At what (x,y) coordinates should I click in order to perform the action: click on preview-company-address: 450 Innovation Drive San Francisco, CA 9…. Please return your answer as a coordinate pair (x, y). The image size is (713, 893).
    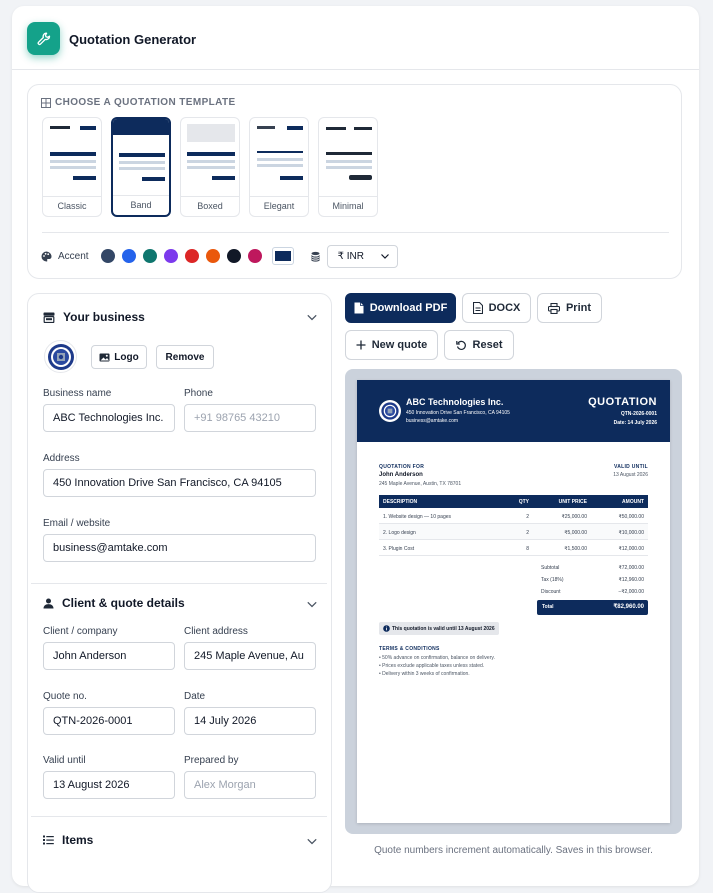
    Looking at the image, I should click on (458, 413).